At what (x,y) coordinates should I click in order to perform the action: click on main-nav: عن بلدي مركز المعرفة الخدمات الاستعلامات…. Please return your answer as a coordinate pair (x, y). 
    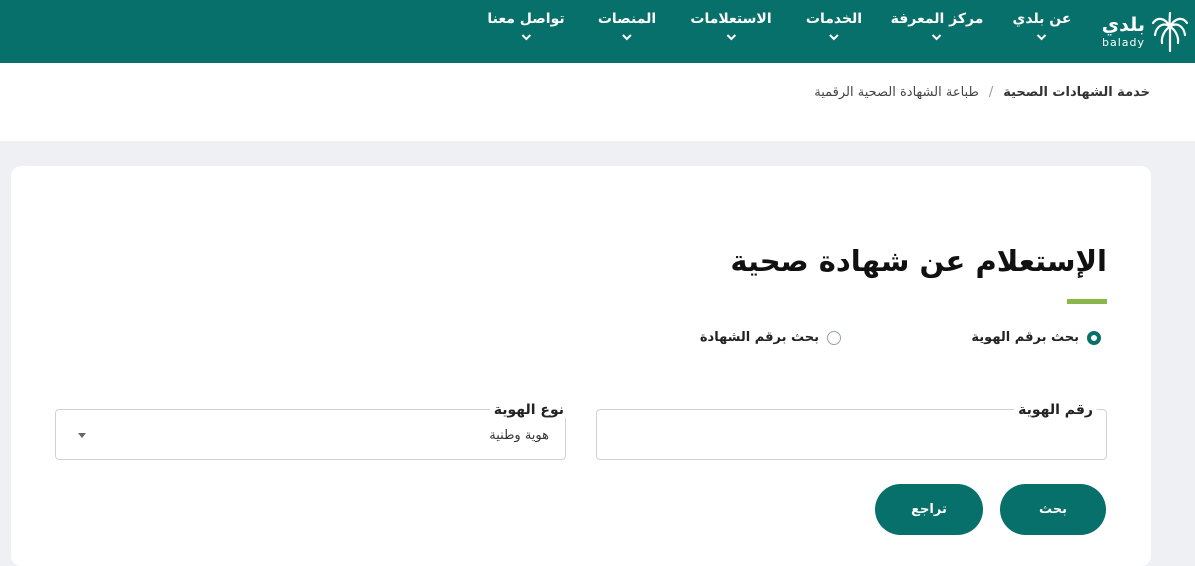
    Looking at the image, I should click on (597, 31).